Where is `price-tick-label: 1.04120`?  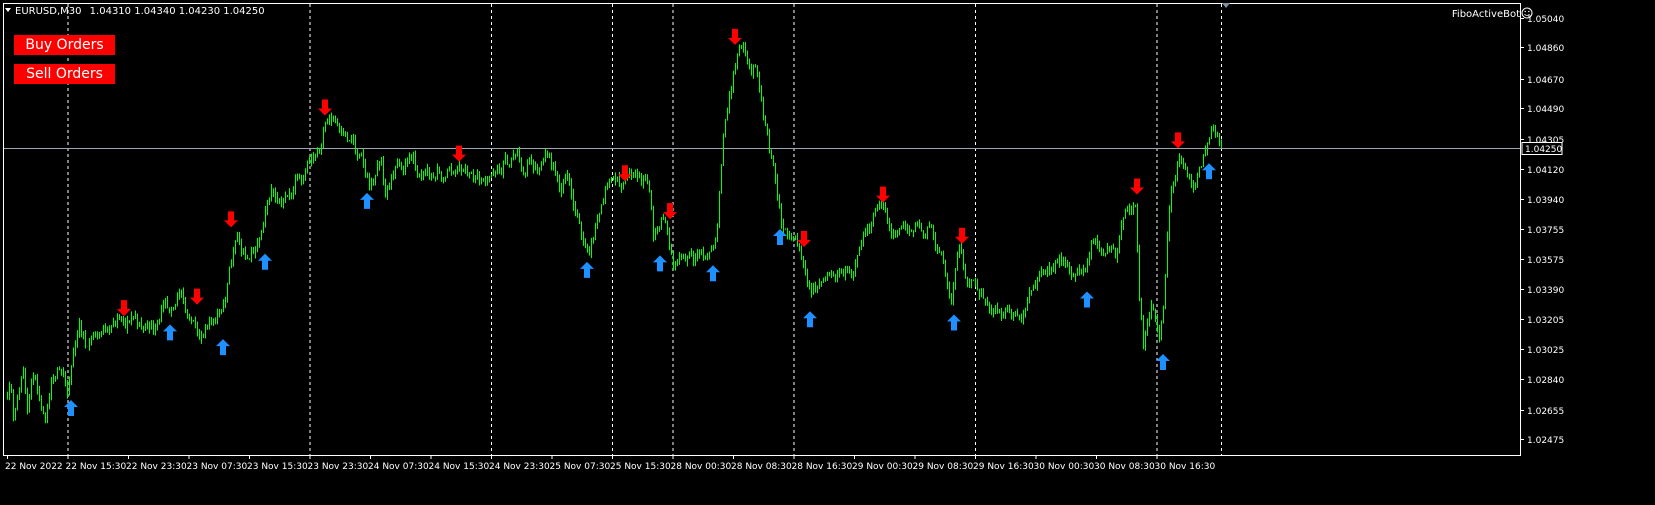
price-tick-label: 1.04120 is located at coordinates (1545, 171).